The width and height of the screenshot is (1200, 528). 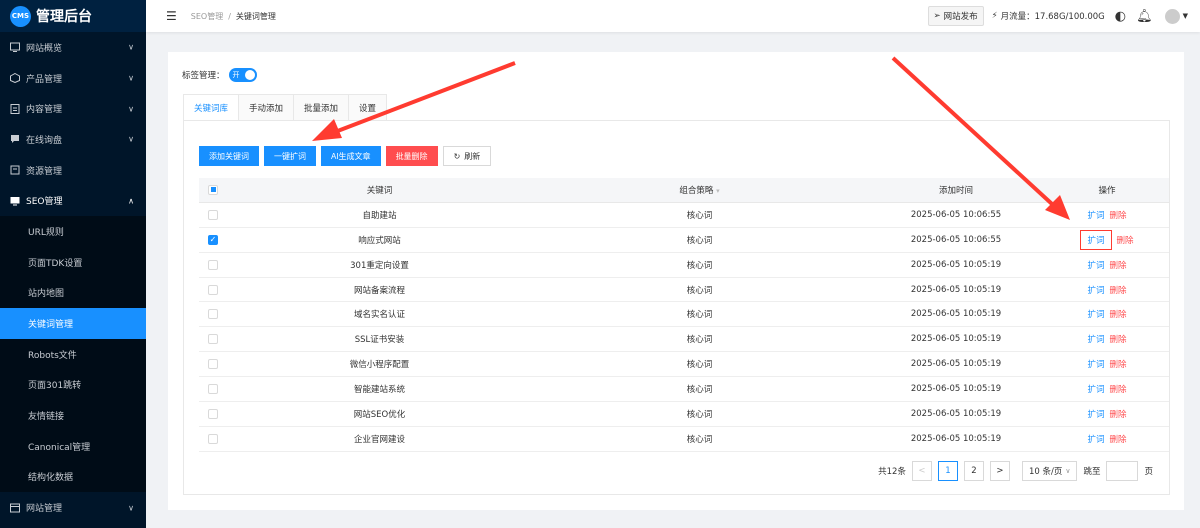 I want to click on tab-batch-add: 批量添加, so click(x=321, y=107).